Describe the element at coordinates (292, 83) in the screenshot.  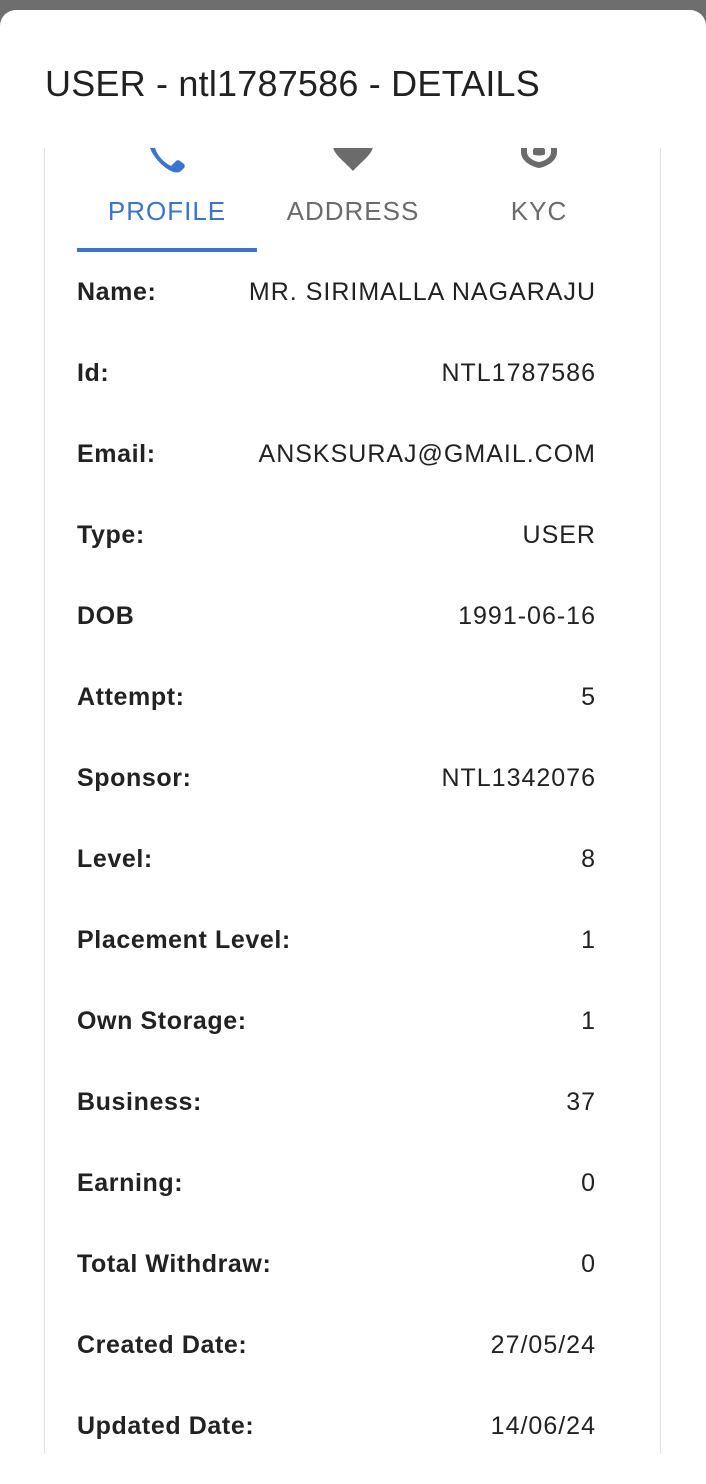
I see `dialog-title: USER - ntl1787586 - DETAILS` at that location.